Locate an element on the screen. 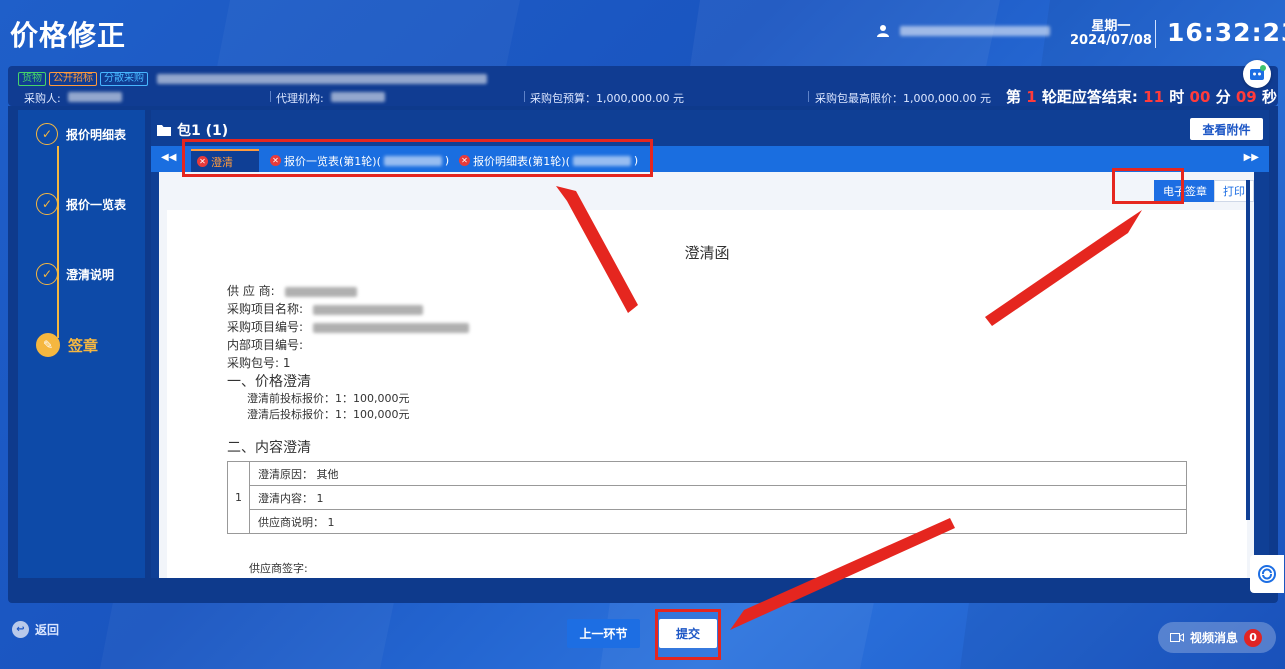 This screenshot has height=669, width=1285. back-label: 返回 is located at coordinates (47, 630).